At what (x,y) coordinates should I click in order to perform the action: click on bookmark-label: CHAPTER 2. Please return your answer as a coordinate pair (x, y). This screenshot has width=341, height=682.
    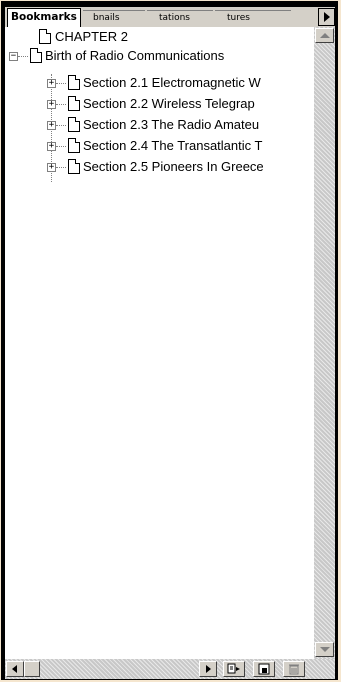
    Looking at the image, I should click on (91, 36).